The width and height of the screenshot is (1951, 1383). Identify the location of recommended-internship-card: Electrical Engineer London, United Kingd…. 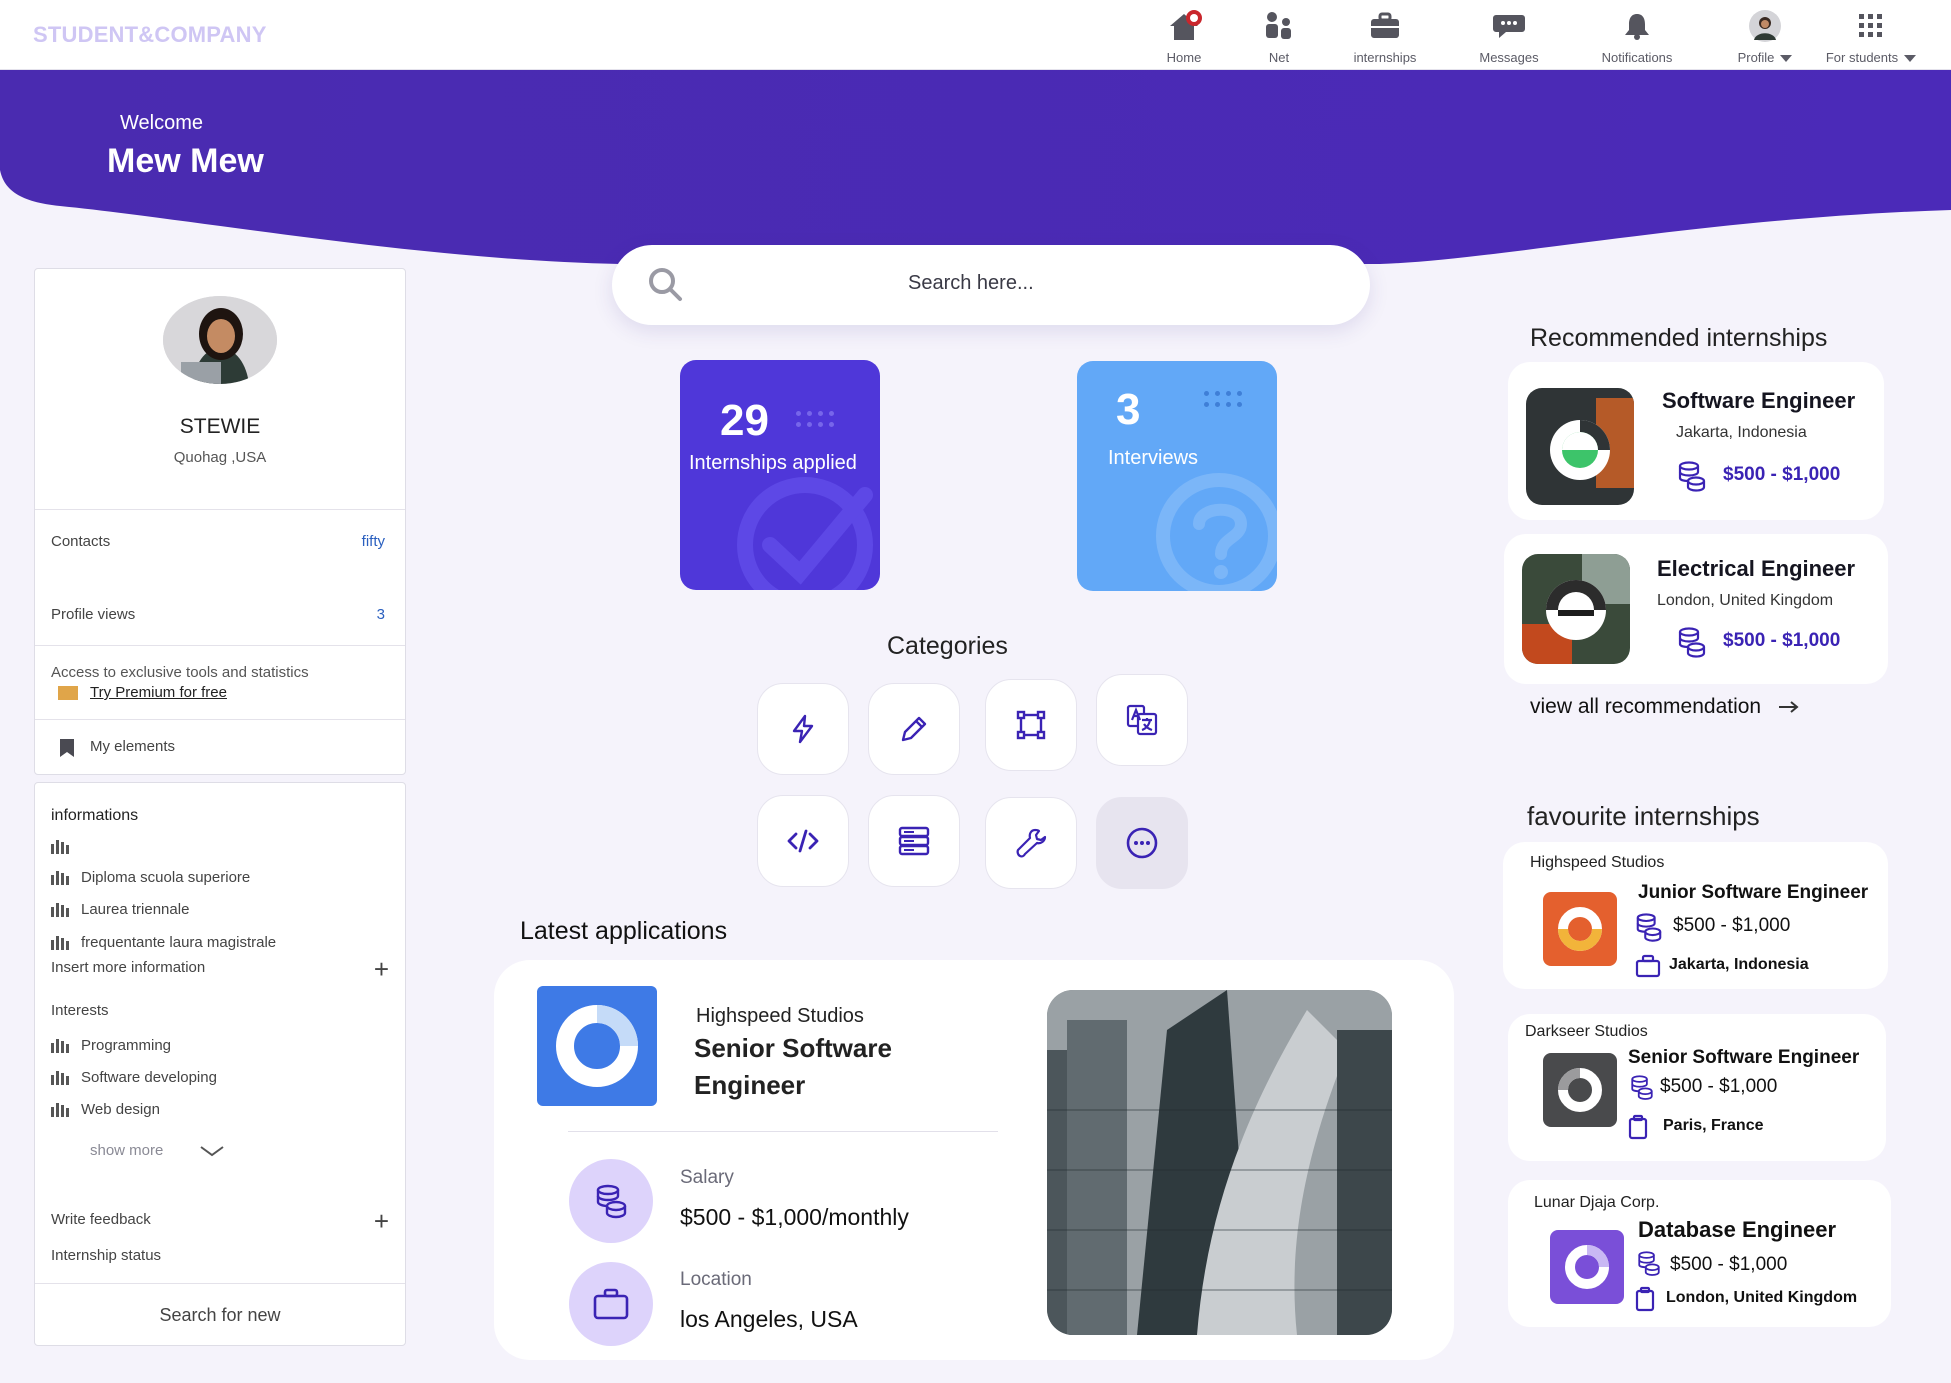
(1696, 609).